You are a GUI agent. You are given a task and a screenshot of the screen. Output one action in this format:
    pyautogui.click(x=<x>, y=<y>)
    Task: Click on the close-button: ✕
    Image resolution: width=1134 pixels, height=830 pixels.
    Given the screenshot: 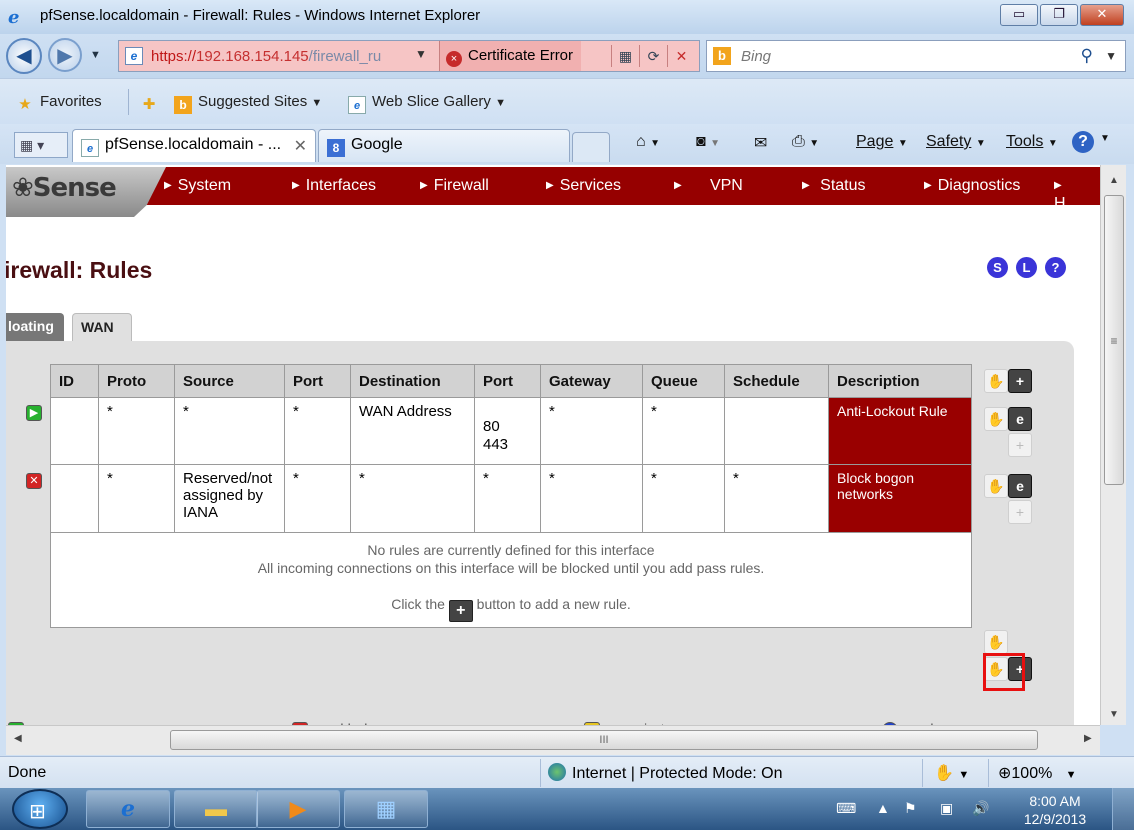 What is the action you would take?
    pyautogui.click(x=1102, y=15)
    